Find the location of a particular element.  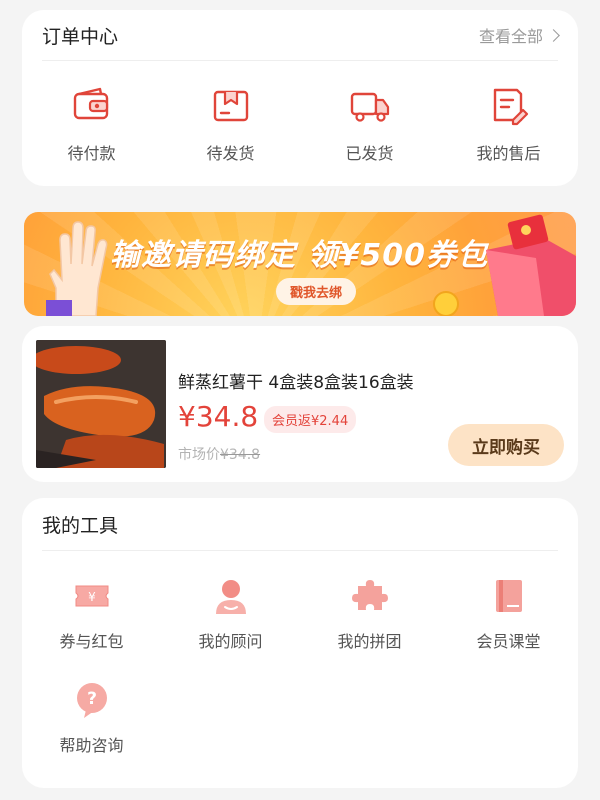

invite-code-banner: 输邀请码绑定 领¥500券包 戳我去绑 is located at coordinates (300, 264).